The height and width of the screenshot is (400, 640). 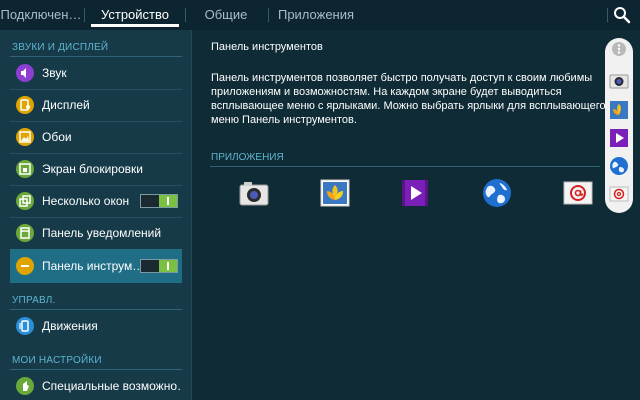 I want to click on speaker-icon, so click(x=25, y=73).